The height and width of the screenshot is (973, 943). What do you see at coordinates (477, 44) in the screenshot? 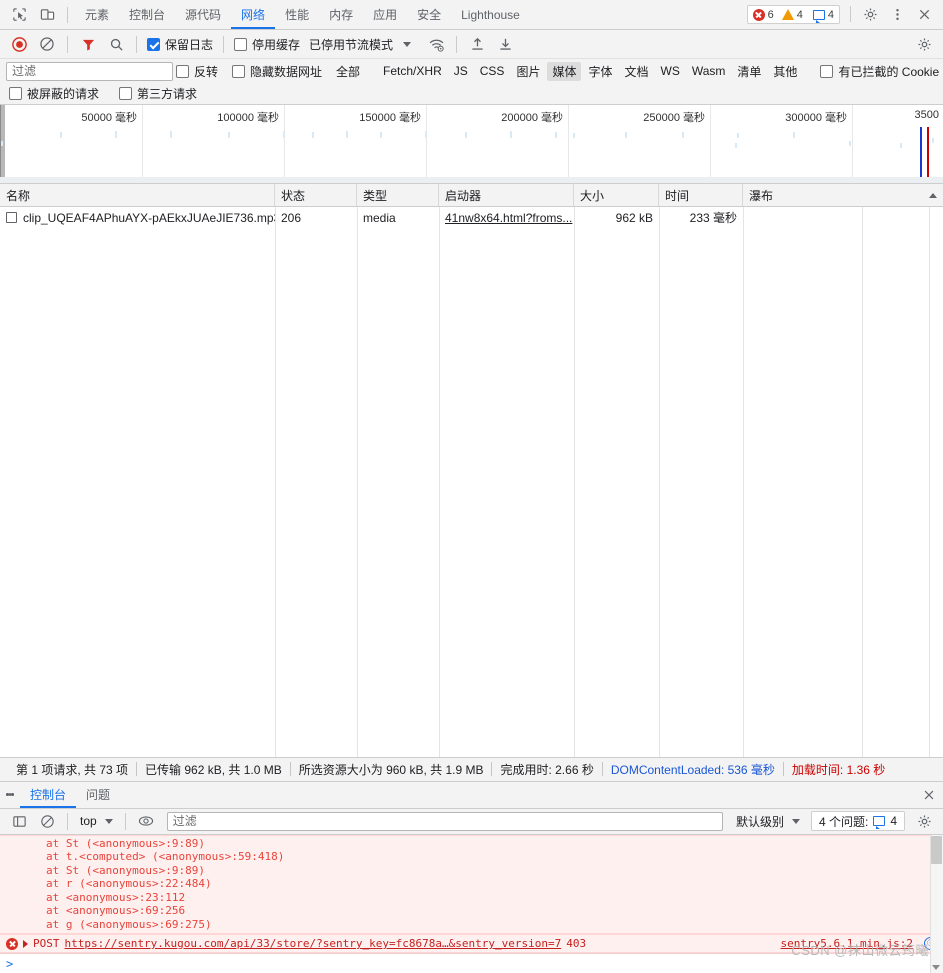
I see `import-har-icon` at bounding box center [477, 44].